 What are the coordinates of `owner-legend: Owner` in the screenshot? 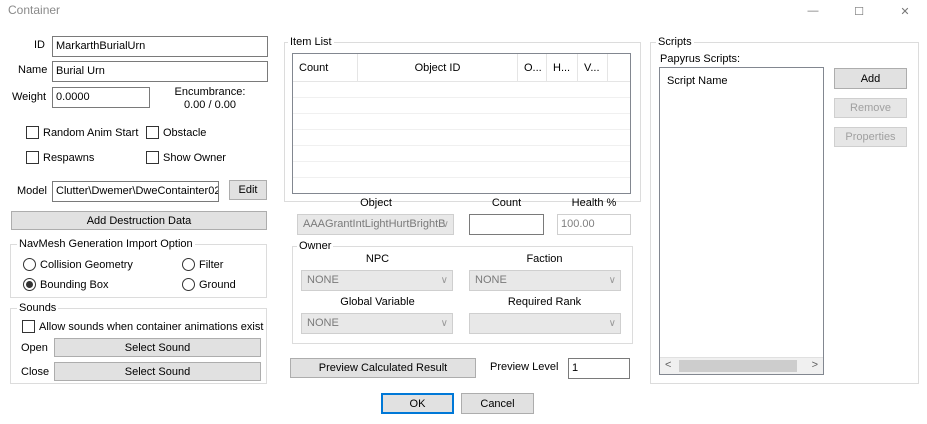 It's located at (315, 246).